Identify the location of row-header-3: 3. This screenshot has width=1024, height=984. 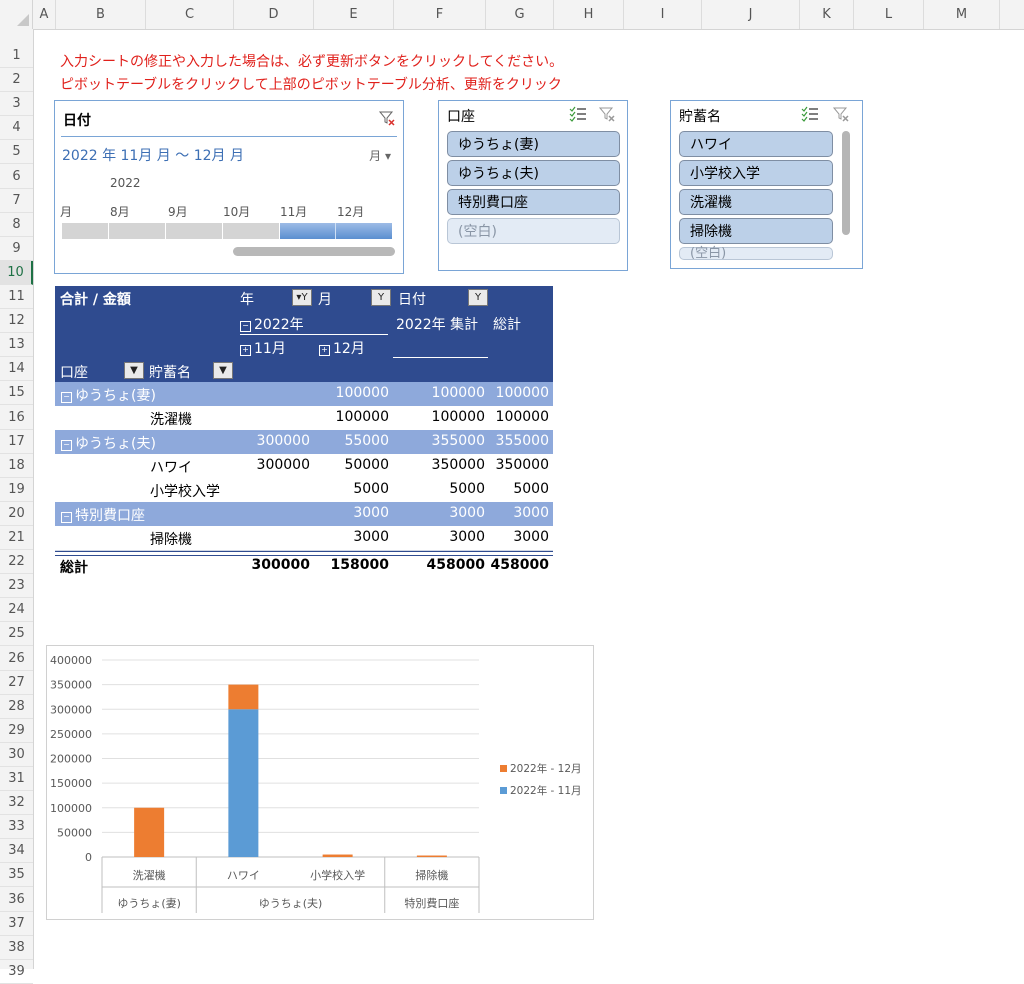
(16, 104).